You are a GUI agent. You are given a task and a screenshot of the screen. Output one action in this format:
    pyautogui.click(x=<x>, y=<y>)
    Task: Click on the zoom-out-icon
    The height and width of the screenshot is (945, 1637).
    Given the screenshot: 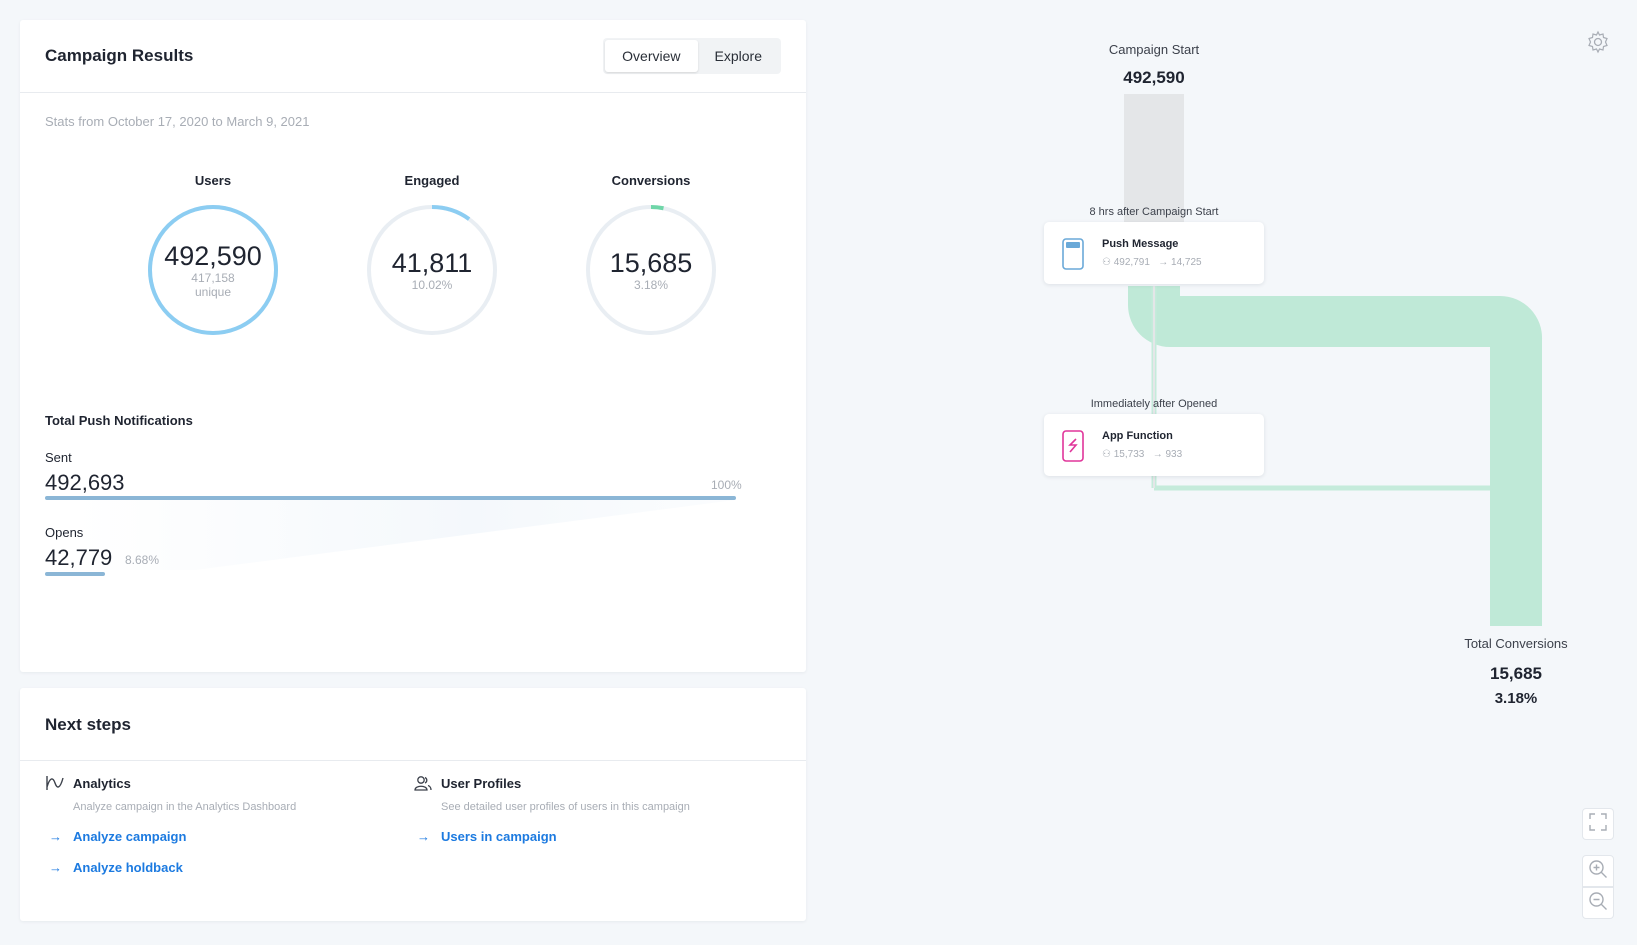 What is the action you would take?
    pyautogui.click(x=1598, y=903)
    